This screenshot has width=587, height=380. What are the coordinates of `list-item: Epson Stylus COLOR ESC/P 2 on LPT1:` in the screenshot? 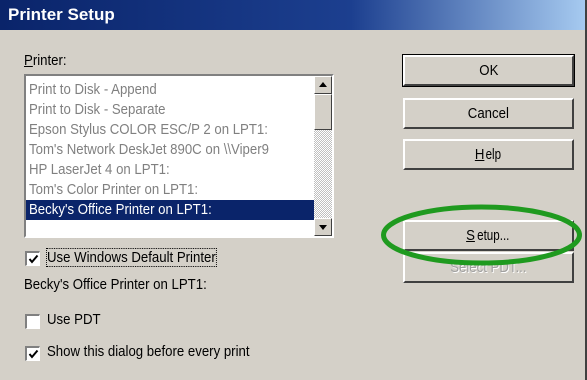 It's located at (170, 130).